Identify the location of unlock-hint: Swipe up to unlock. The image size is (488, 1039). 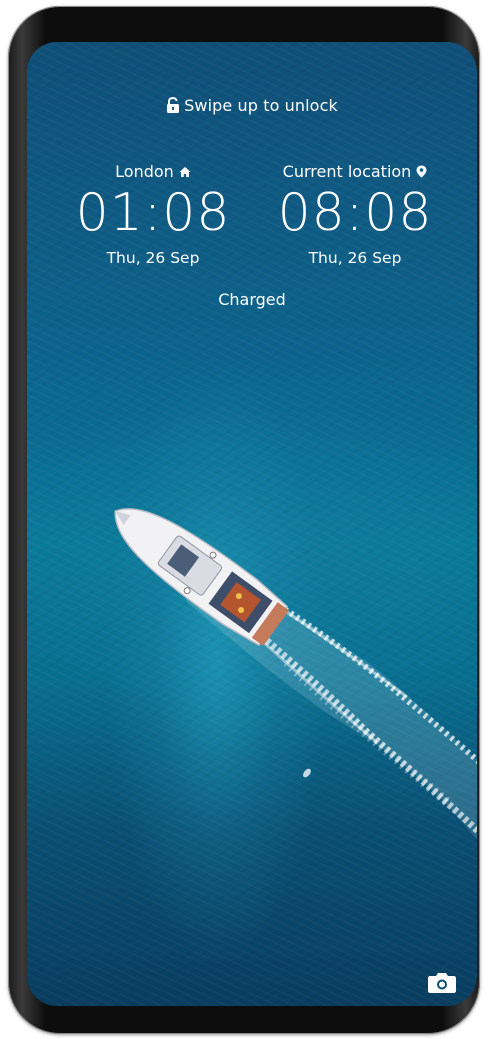
(252, 105).